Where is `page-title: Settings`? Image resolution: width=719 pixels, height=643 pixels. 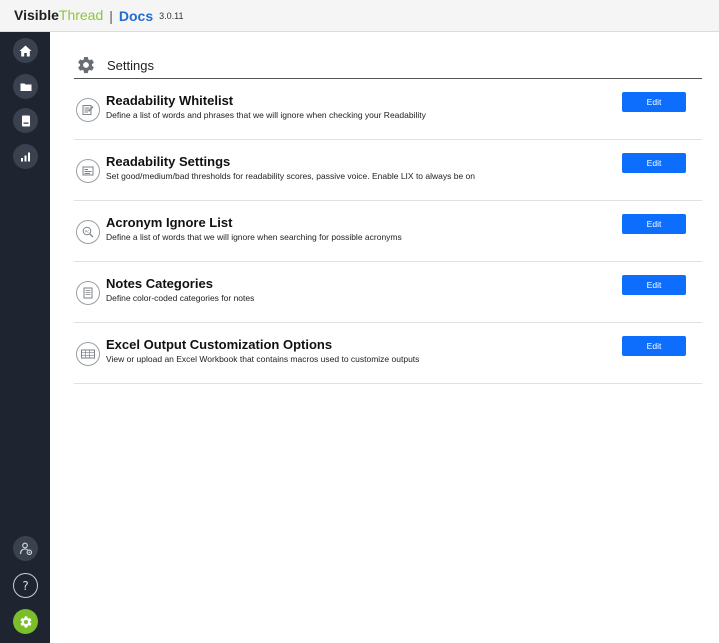
page-title: Settings is located at coordinates (130, 65).